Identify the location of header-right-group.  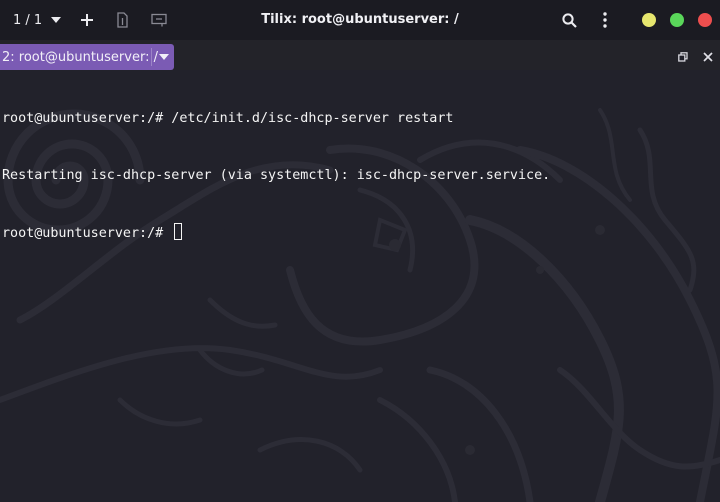
(635, 20).